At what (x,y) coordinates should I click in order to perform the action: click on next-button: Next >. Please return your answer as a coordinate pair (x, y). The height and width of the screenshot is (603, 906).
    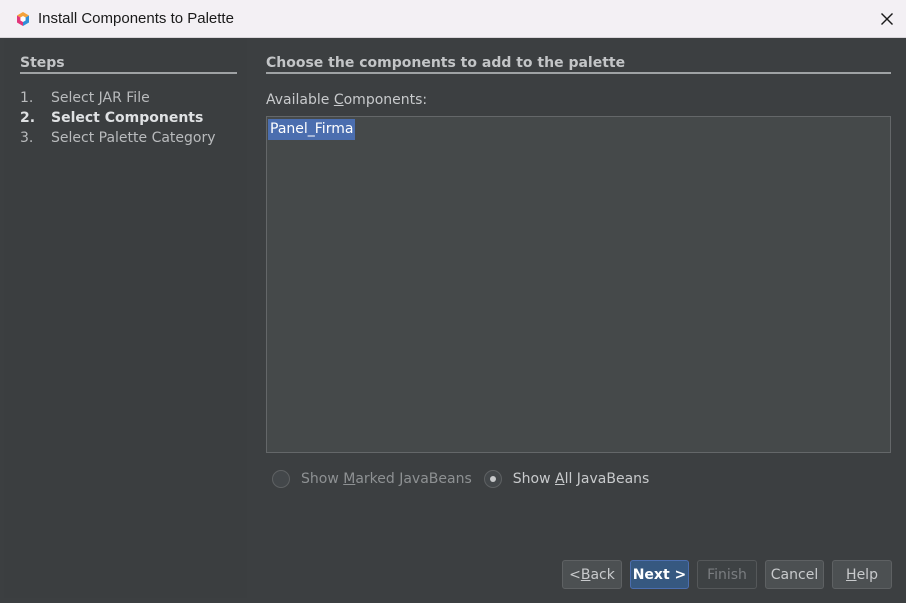
    Looking at the image, I should click on (659, 574).